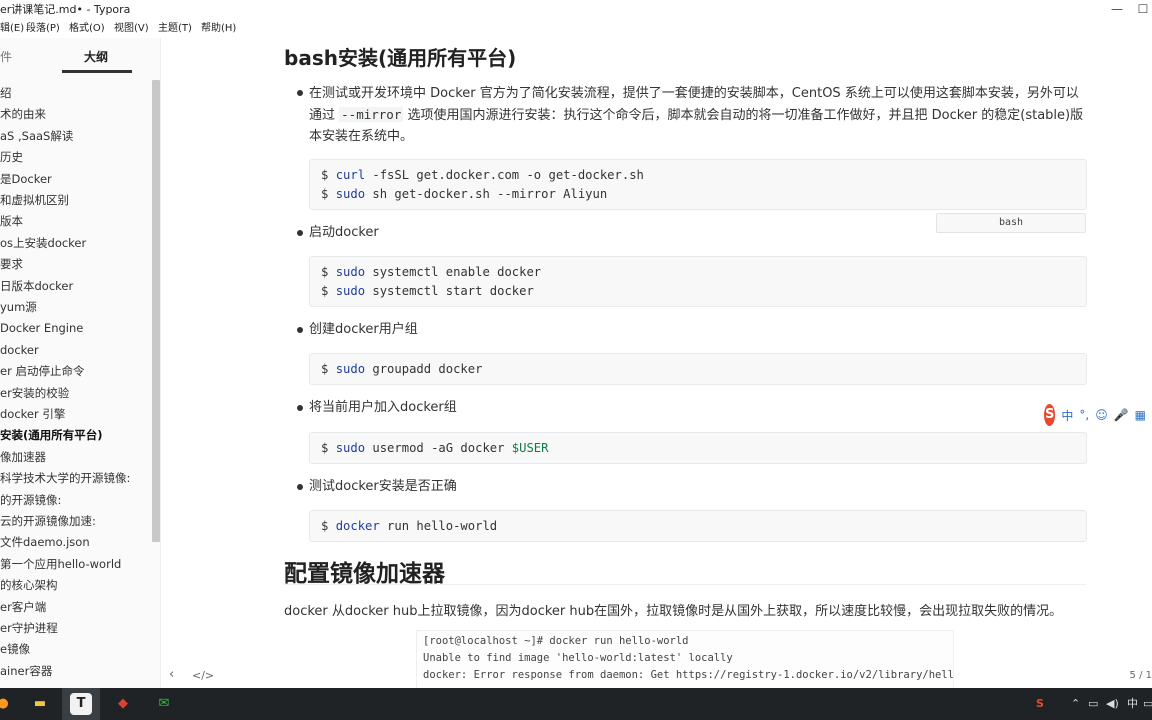  I want to click on outline-item: Docker Engine, so click(76, 328).